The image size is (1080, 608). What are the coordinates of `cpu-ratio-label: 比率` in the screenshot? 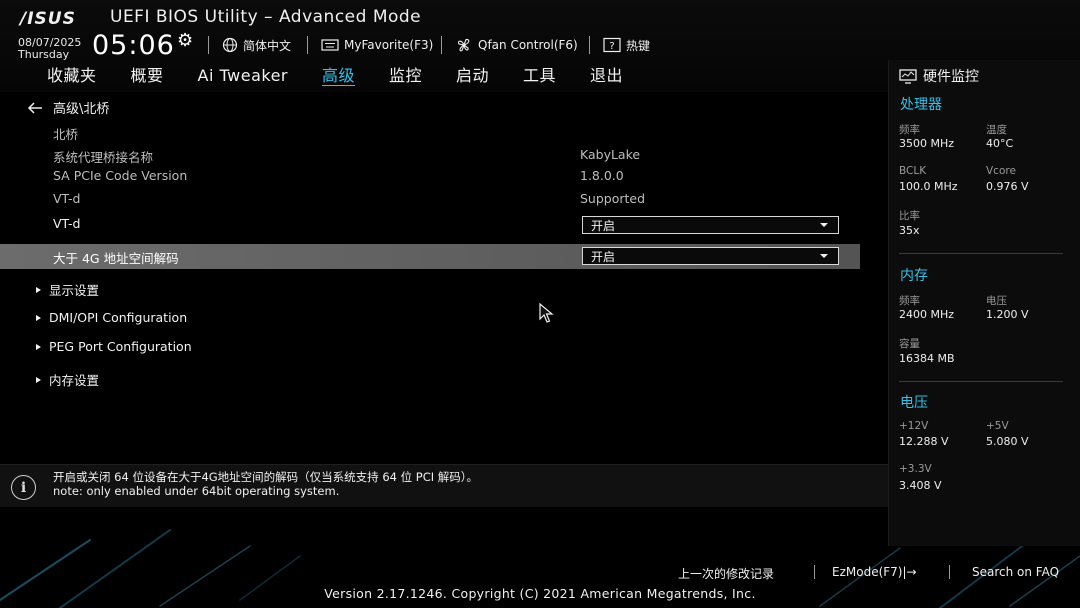 It's located at (909, 216).